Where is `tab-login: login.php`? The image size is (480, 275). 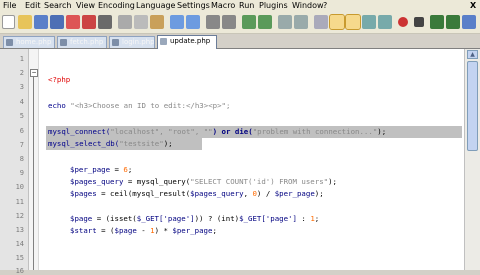 tab-login: login.php is located at coordinates (132, 42).